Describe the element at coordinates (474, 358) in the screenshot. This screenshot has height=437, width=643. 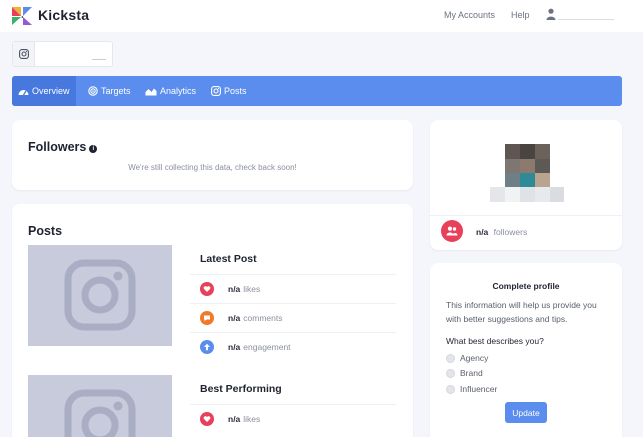
I see `option-agency-label: Agency` at that location.